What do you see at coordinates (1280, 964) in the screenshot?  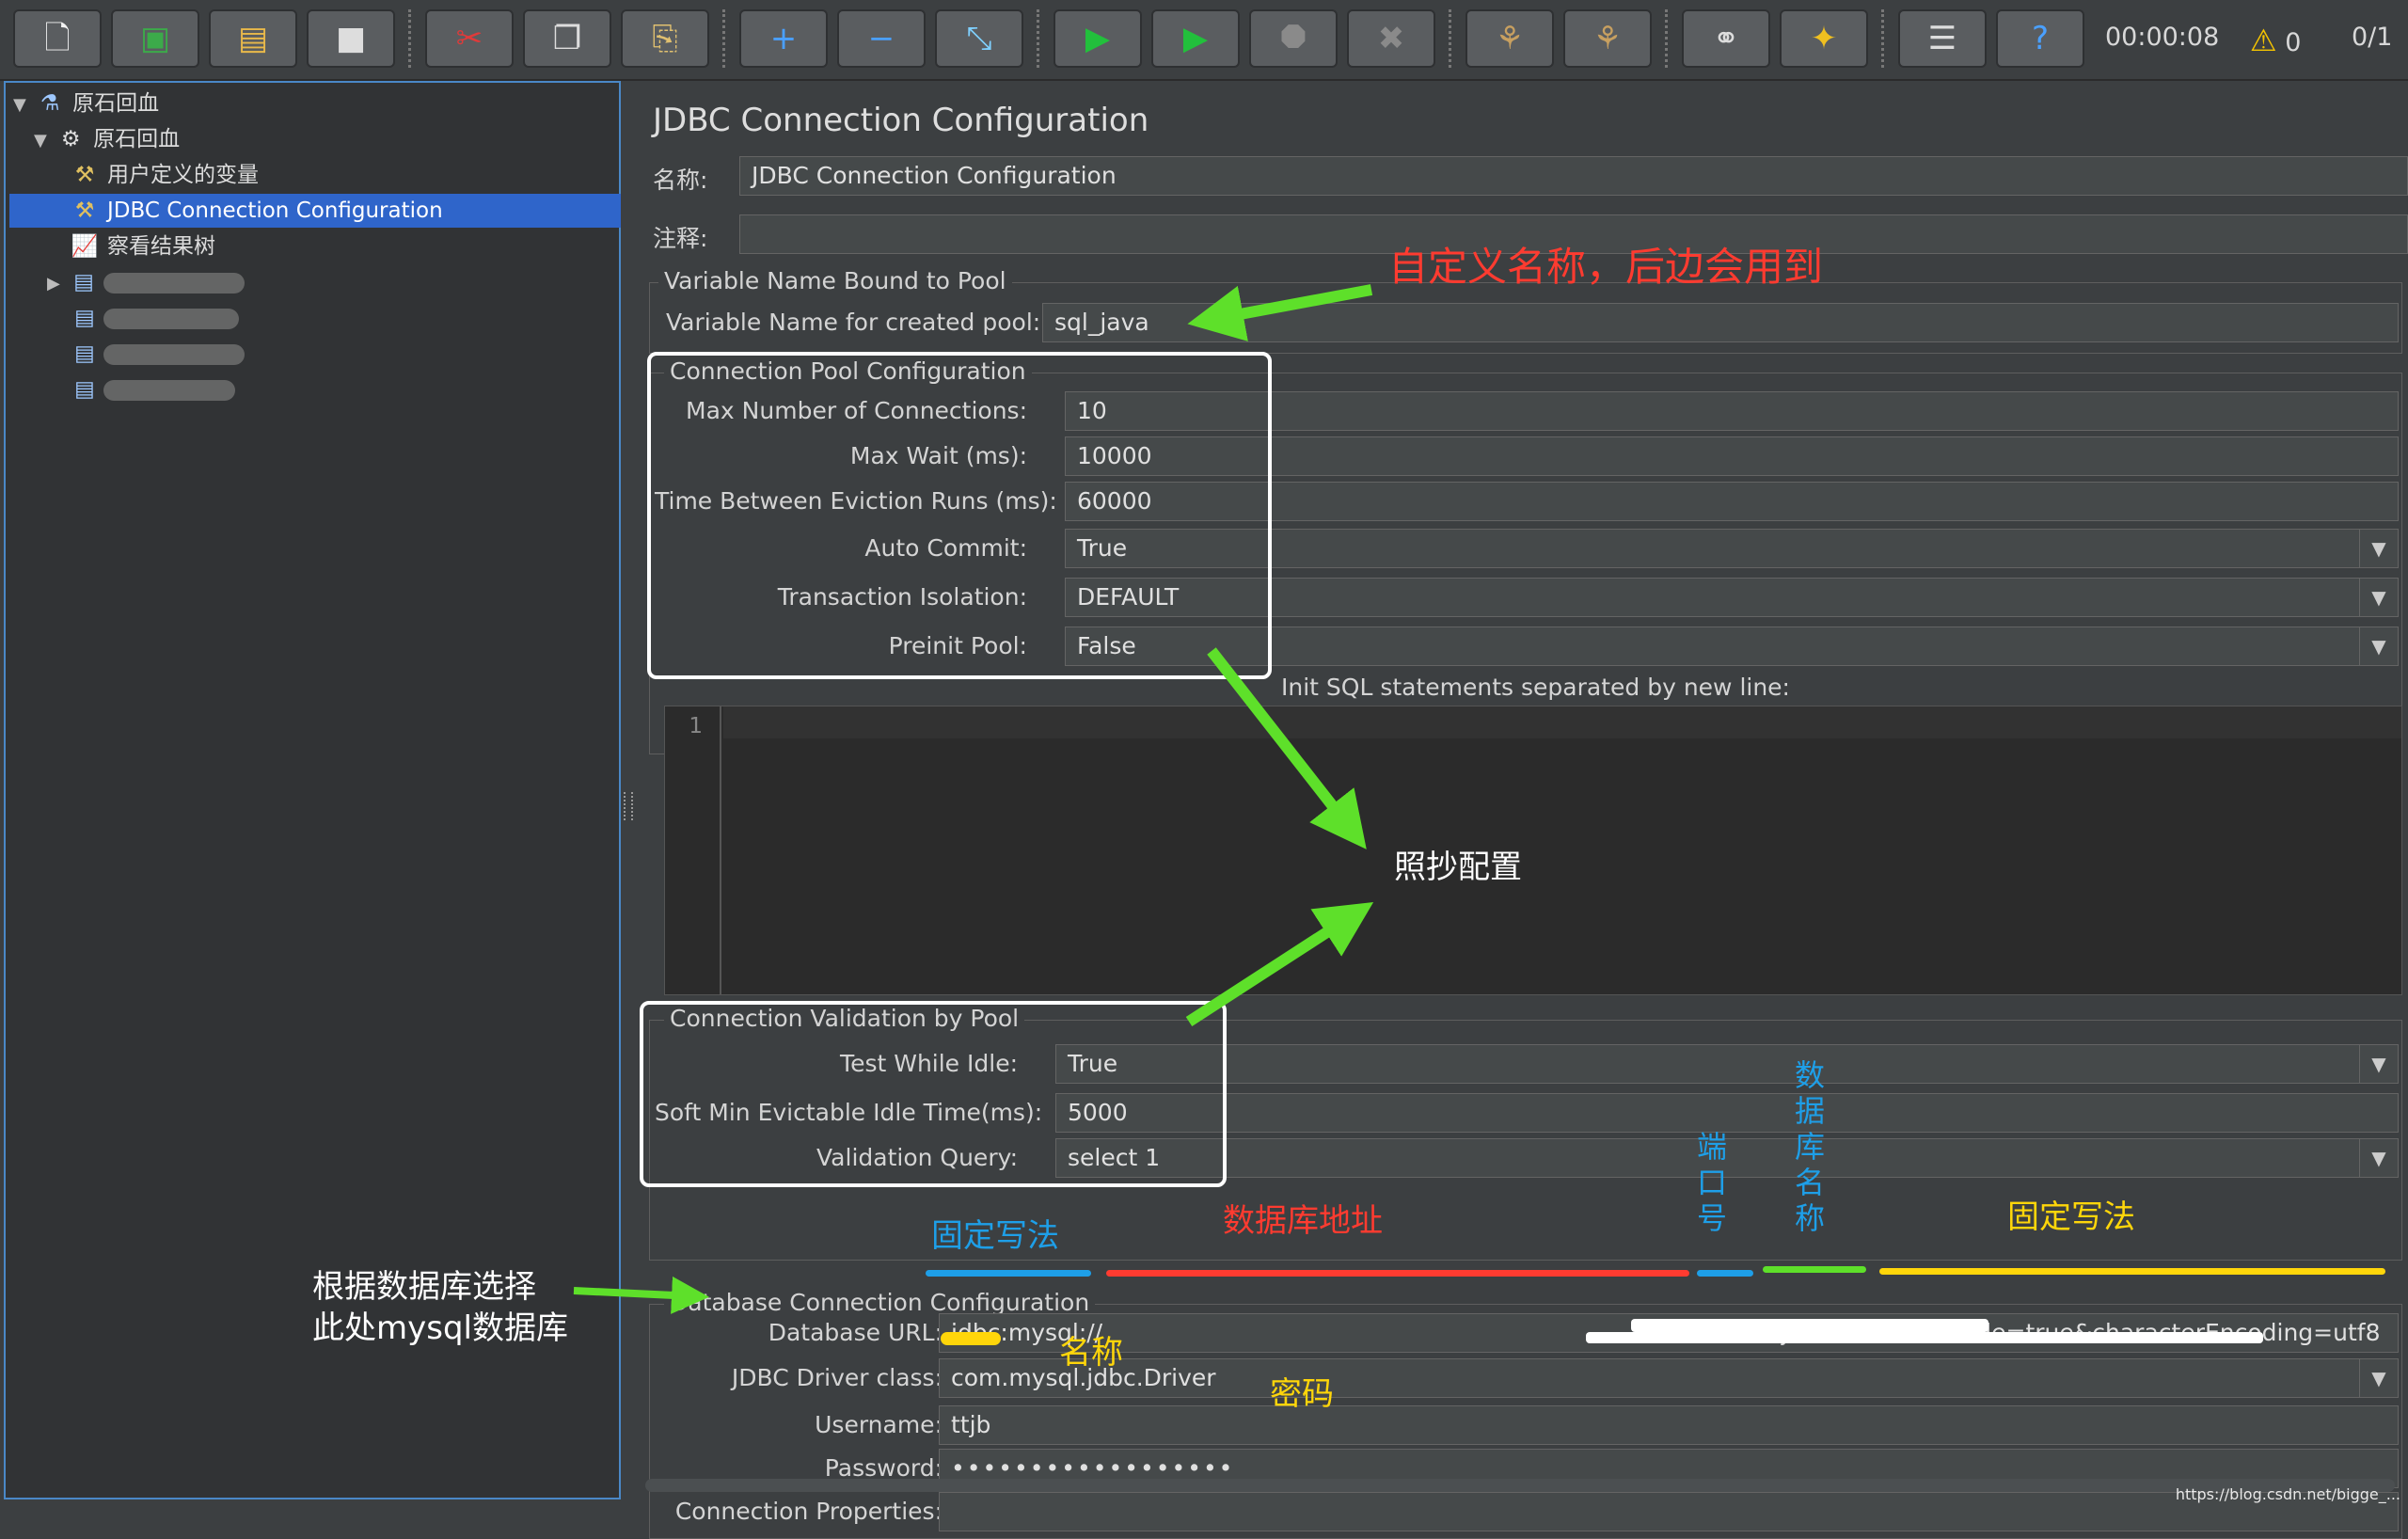 I see `arrow-from-validation` at bounding box center [1280, 964].